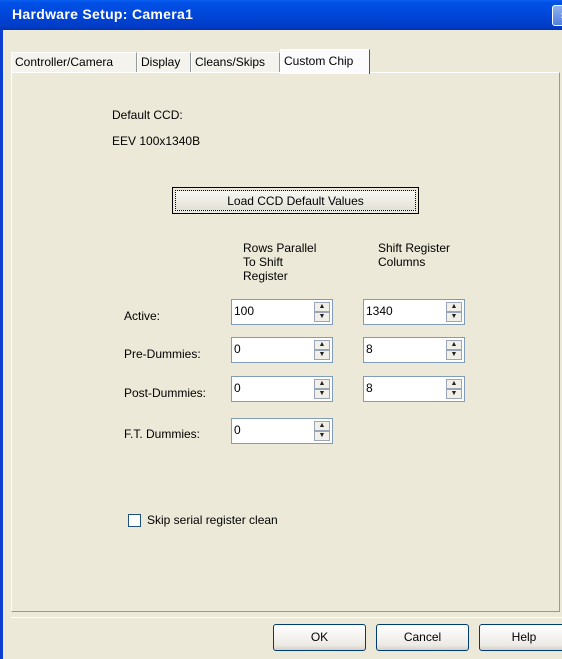 Image resolution: width=562 pixels, height=659 pixels. What do you see at coordinates (164, 62) in the screenshot?
I see `tab-display: Display` at bounding box center [164, 62].